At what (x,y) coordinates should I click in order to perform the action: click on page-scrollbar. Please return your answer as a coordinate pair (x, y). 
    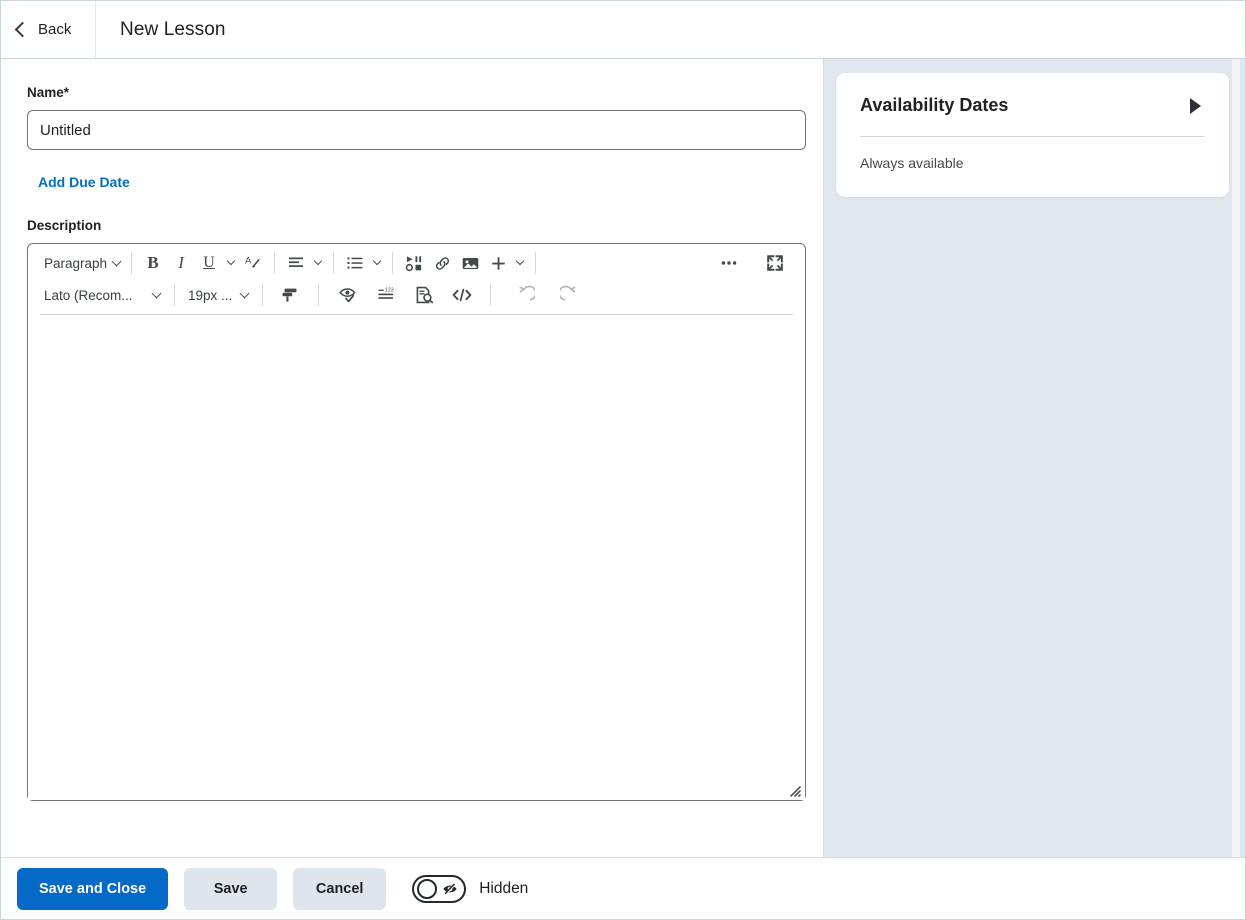
    Looking at the image, I should click on (1236, 458).